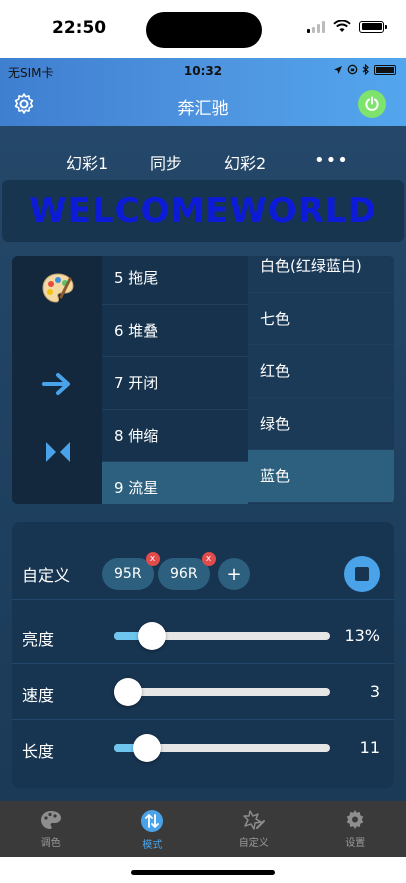  Describe the element at coordinates (38, 695) in the screenshot. I see `speed-label: 速度` at that location.